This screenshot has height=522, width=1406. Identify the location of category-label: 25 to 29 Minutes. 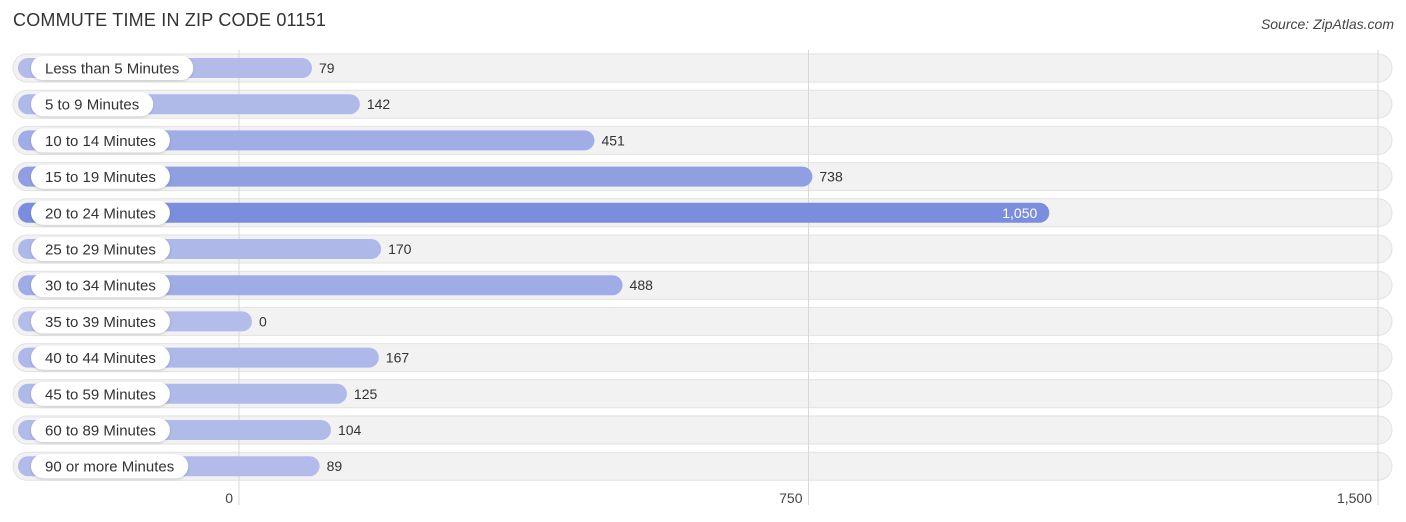
(100, 250).